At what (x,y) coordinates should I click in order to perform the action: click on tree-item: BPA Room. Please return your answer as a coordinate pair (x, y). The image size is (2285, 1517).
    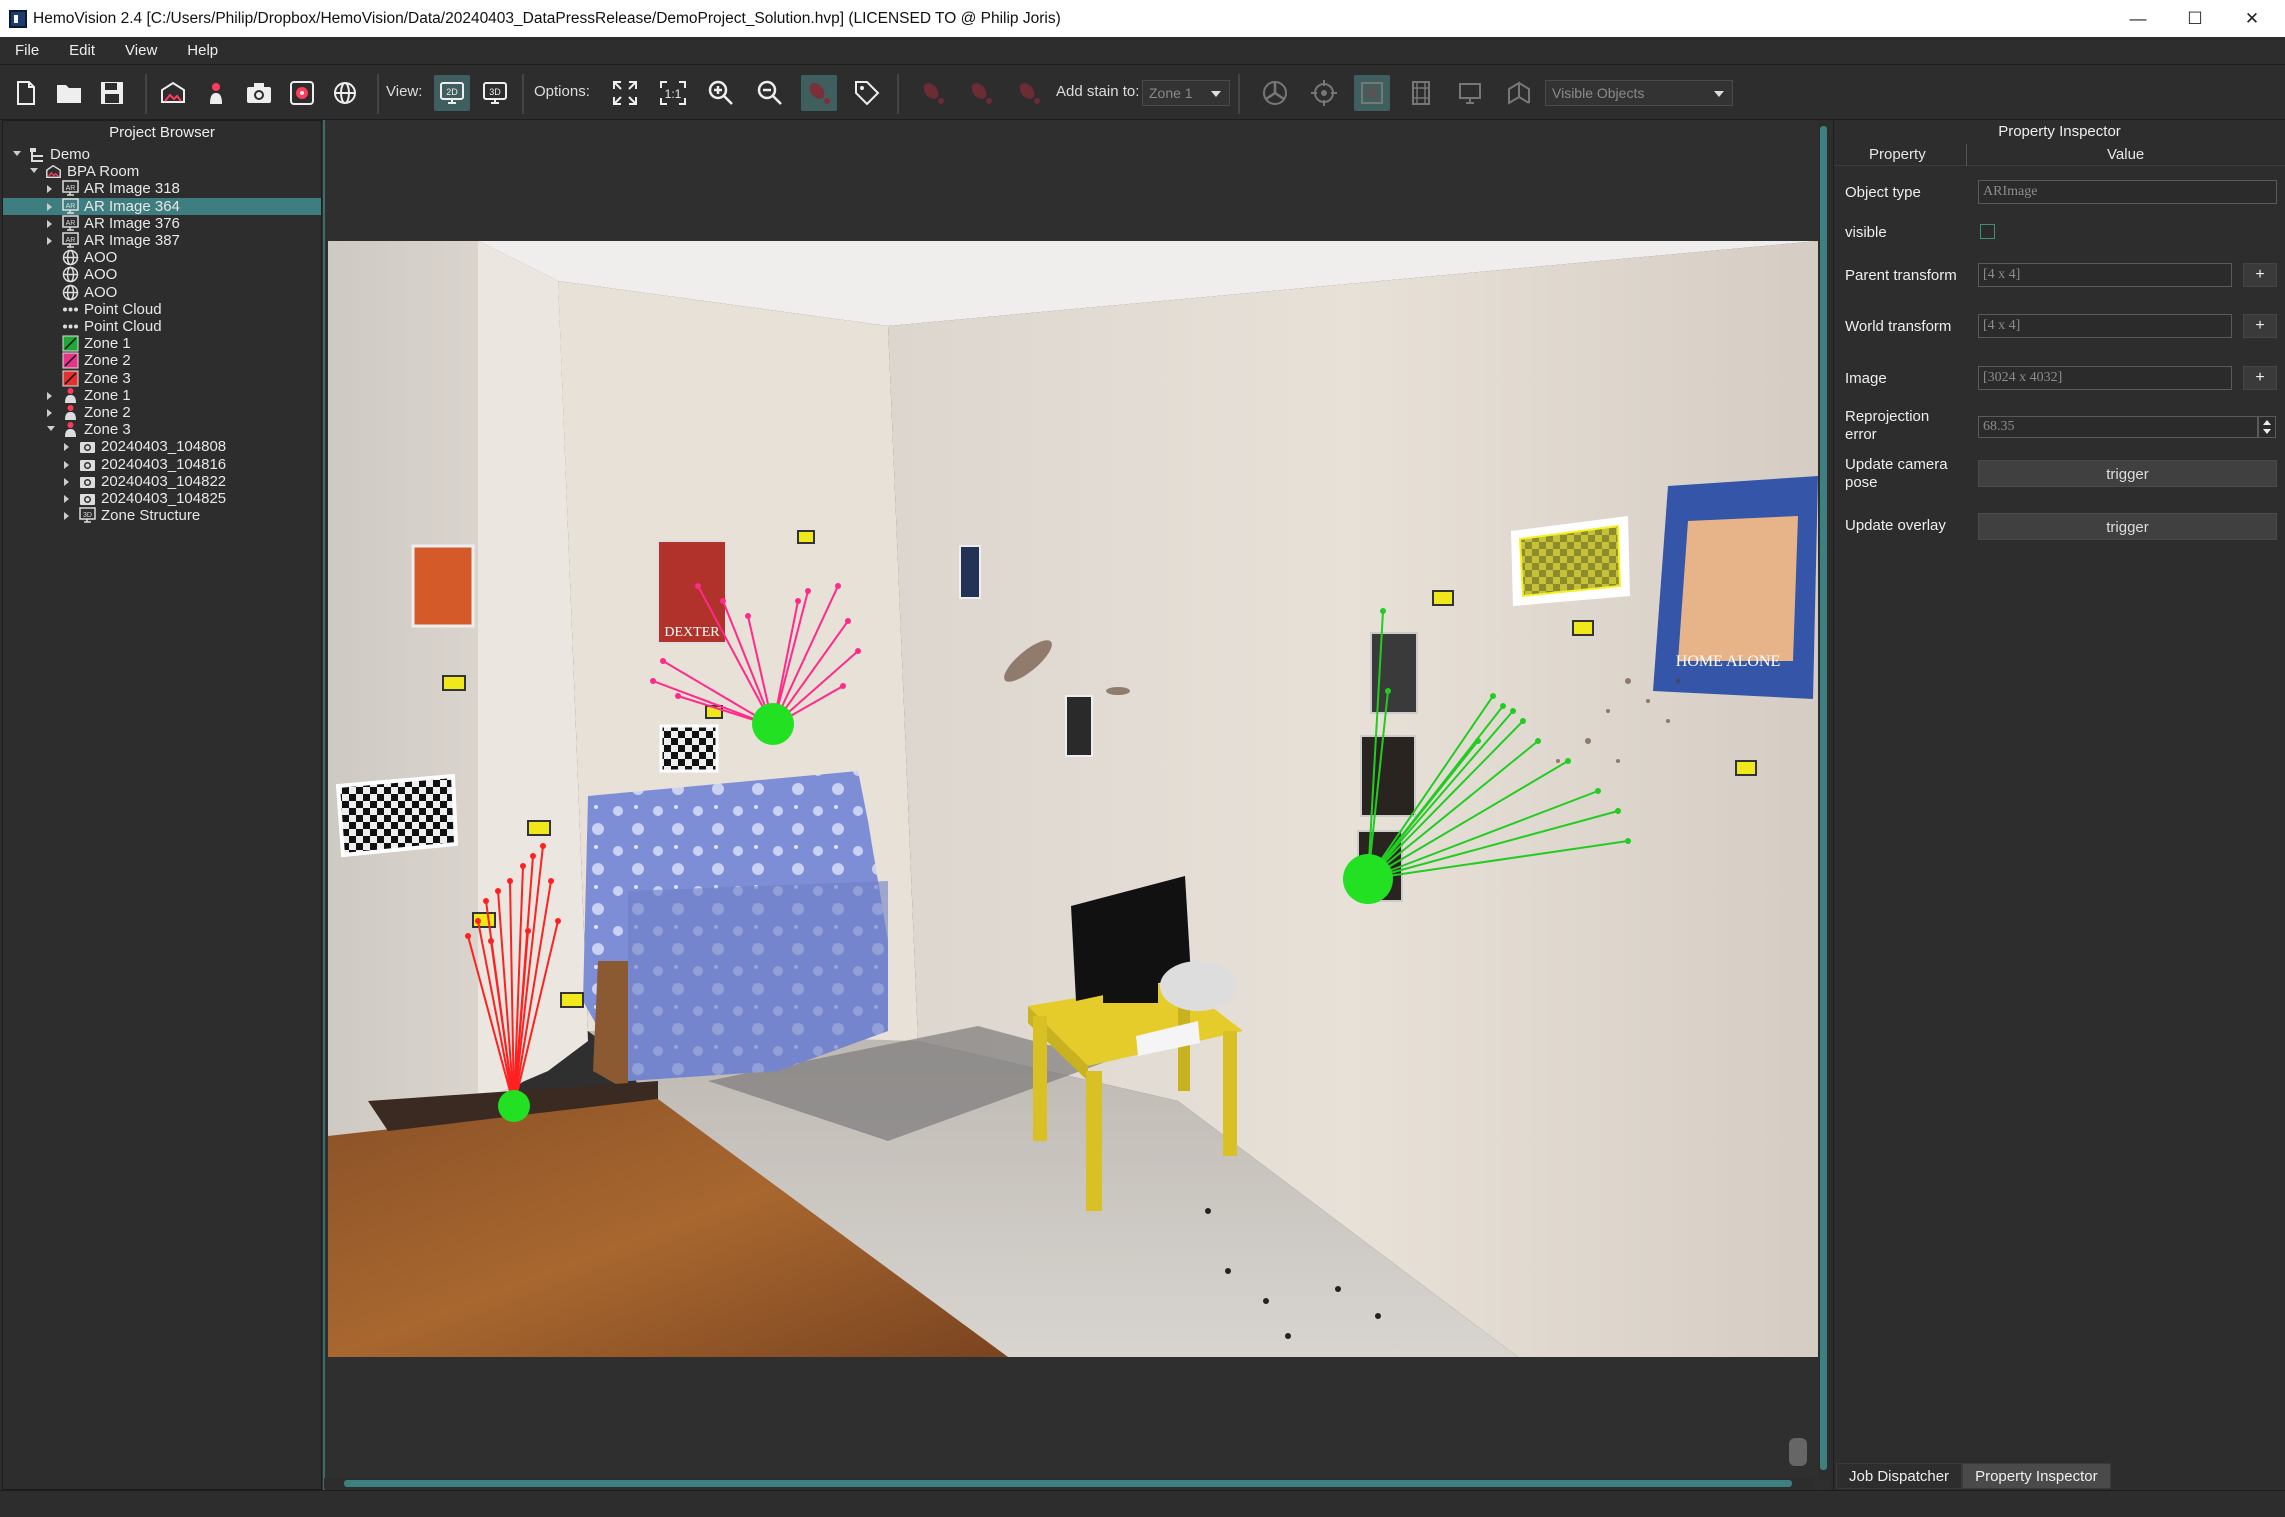
    Looking at the image, I should click on (162, 171).